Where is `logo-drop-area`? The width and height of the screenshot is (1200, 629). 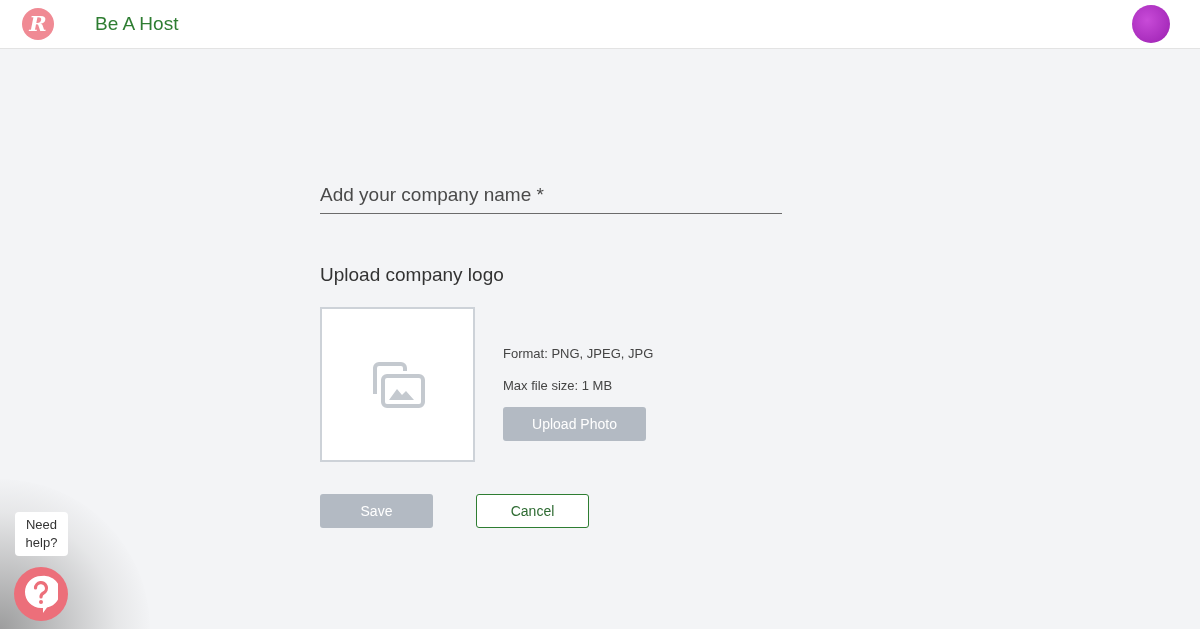
logo-drop-area is located at coordinates (397, 384).